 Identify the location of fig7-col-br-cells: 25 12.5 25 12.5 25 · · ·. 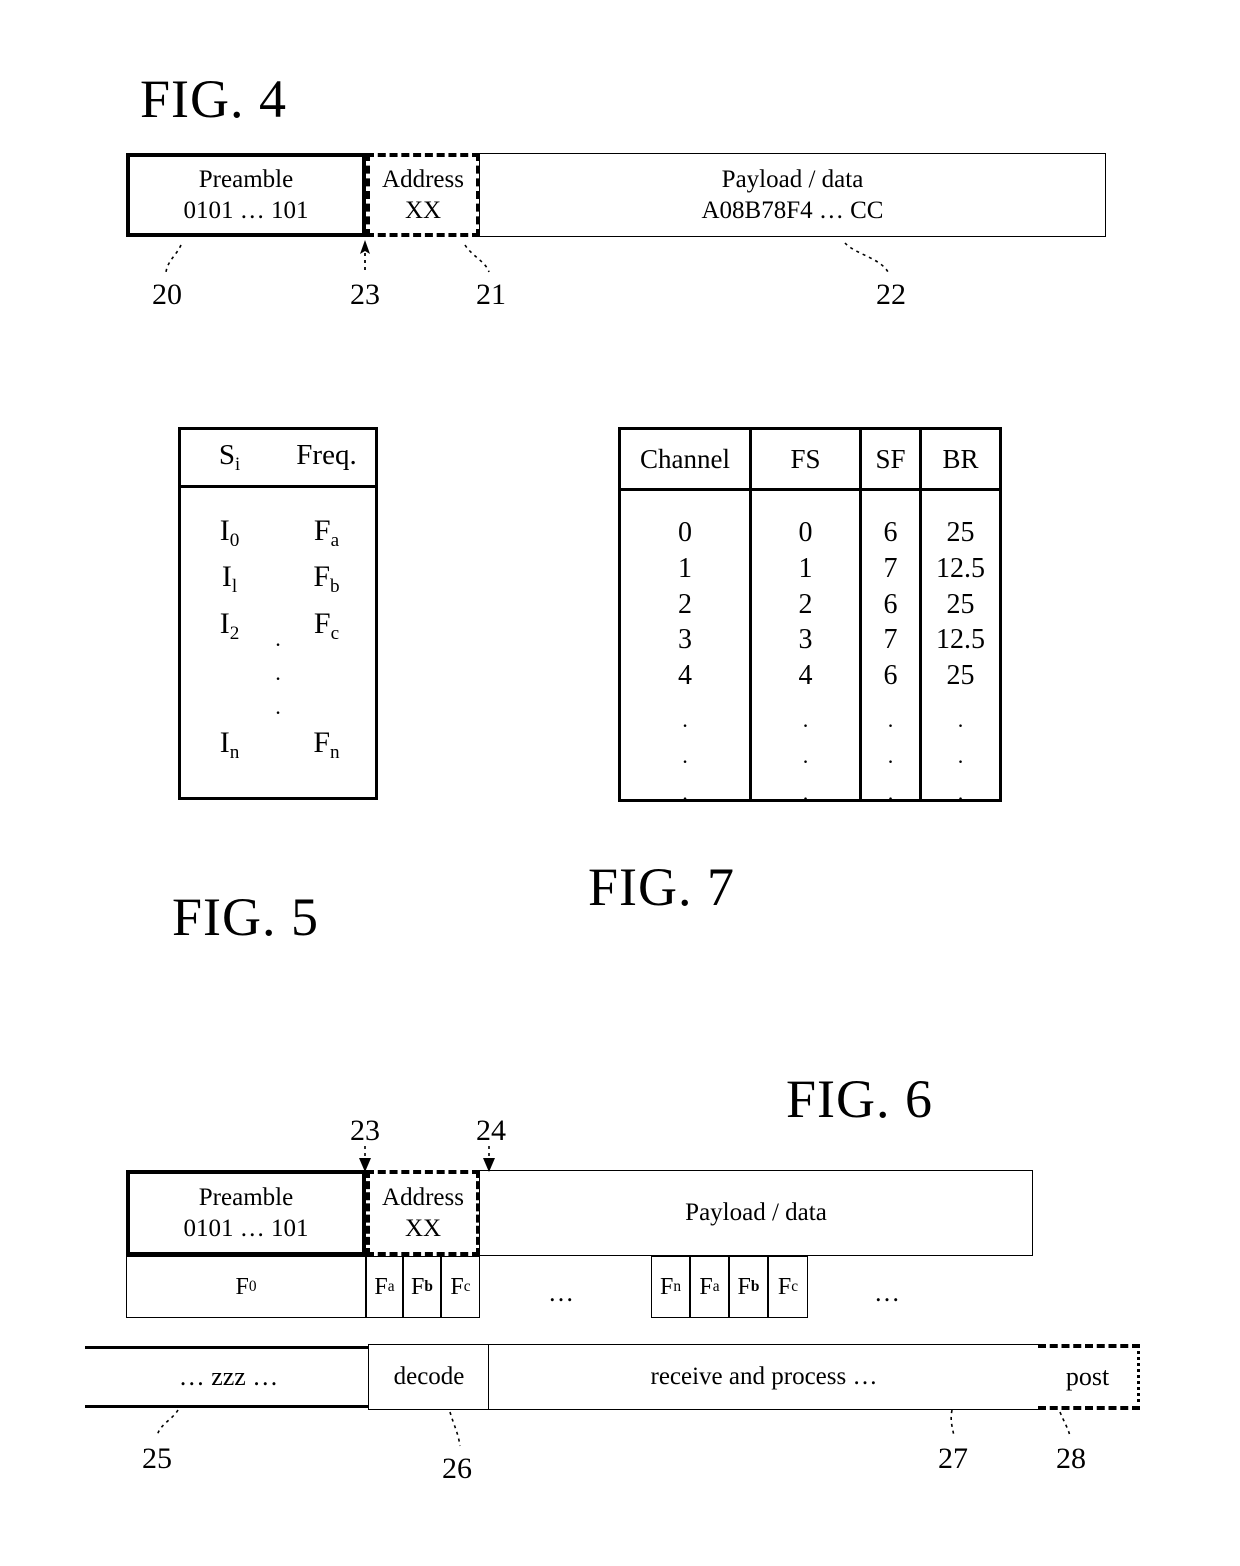
(960, 654).